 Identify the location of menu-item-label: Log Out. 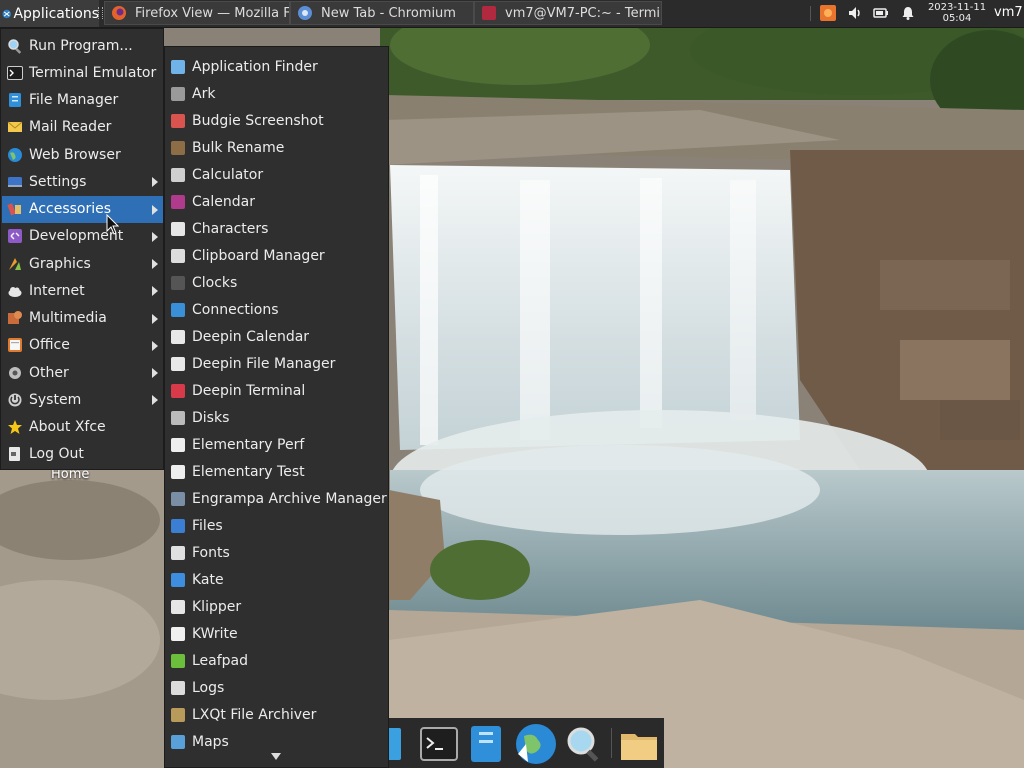
(56, 454).